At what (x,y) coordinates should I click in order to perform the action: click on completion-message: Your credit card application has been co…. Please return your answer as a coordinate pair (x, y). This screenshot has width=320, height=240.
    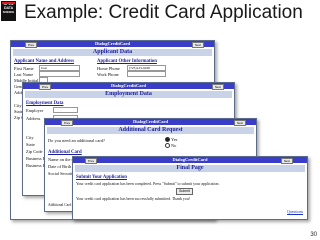
    Looking at the image, I should click on (148, 184).